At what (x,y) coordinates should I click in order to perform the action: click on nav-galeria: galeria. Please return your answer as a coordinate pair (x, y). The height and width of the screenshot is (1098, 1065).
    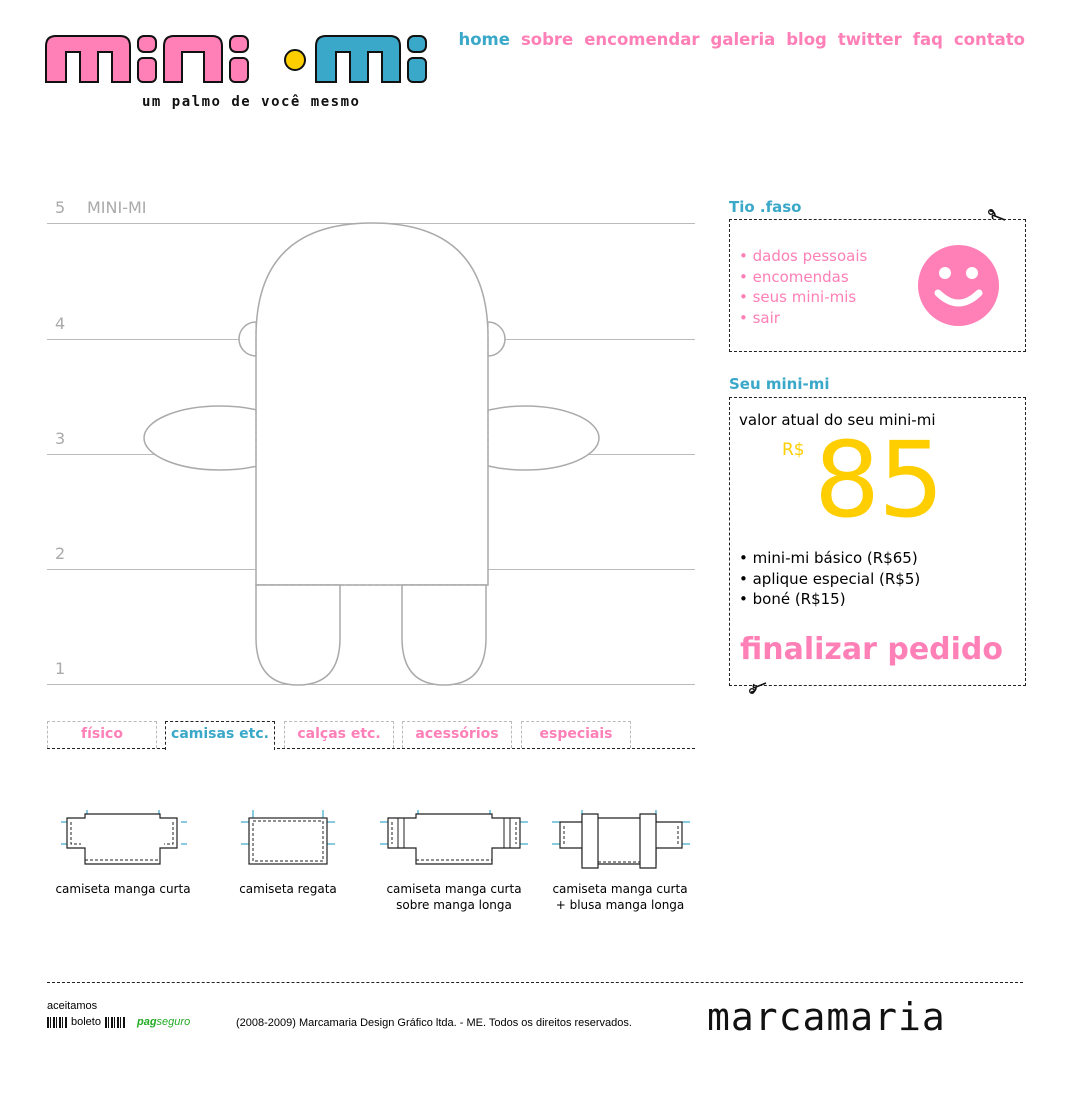
    Looking at the image, I should click on (743, 39).